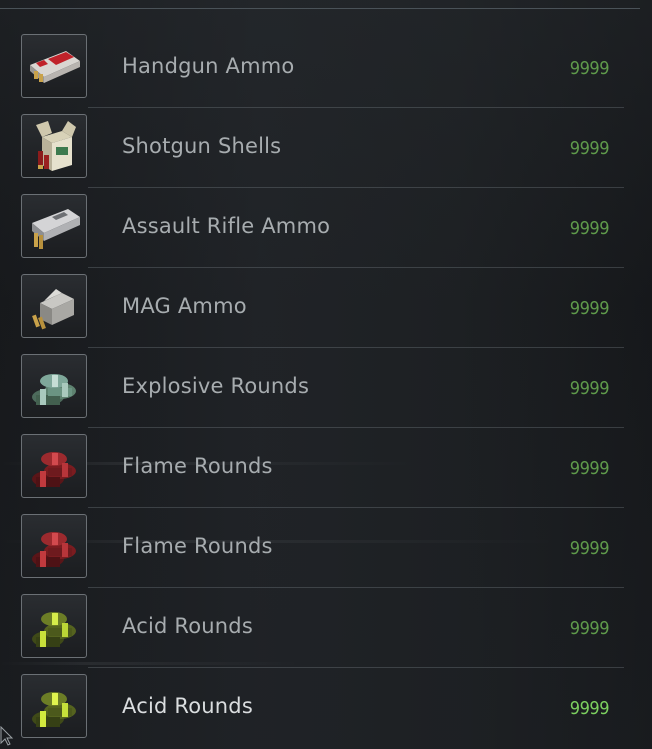  I want to click on item-name: Handgun Ammo, so click(208, 66).